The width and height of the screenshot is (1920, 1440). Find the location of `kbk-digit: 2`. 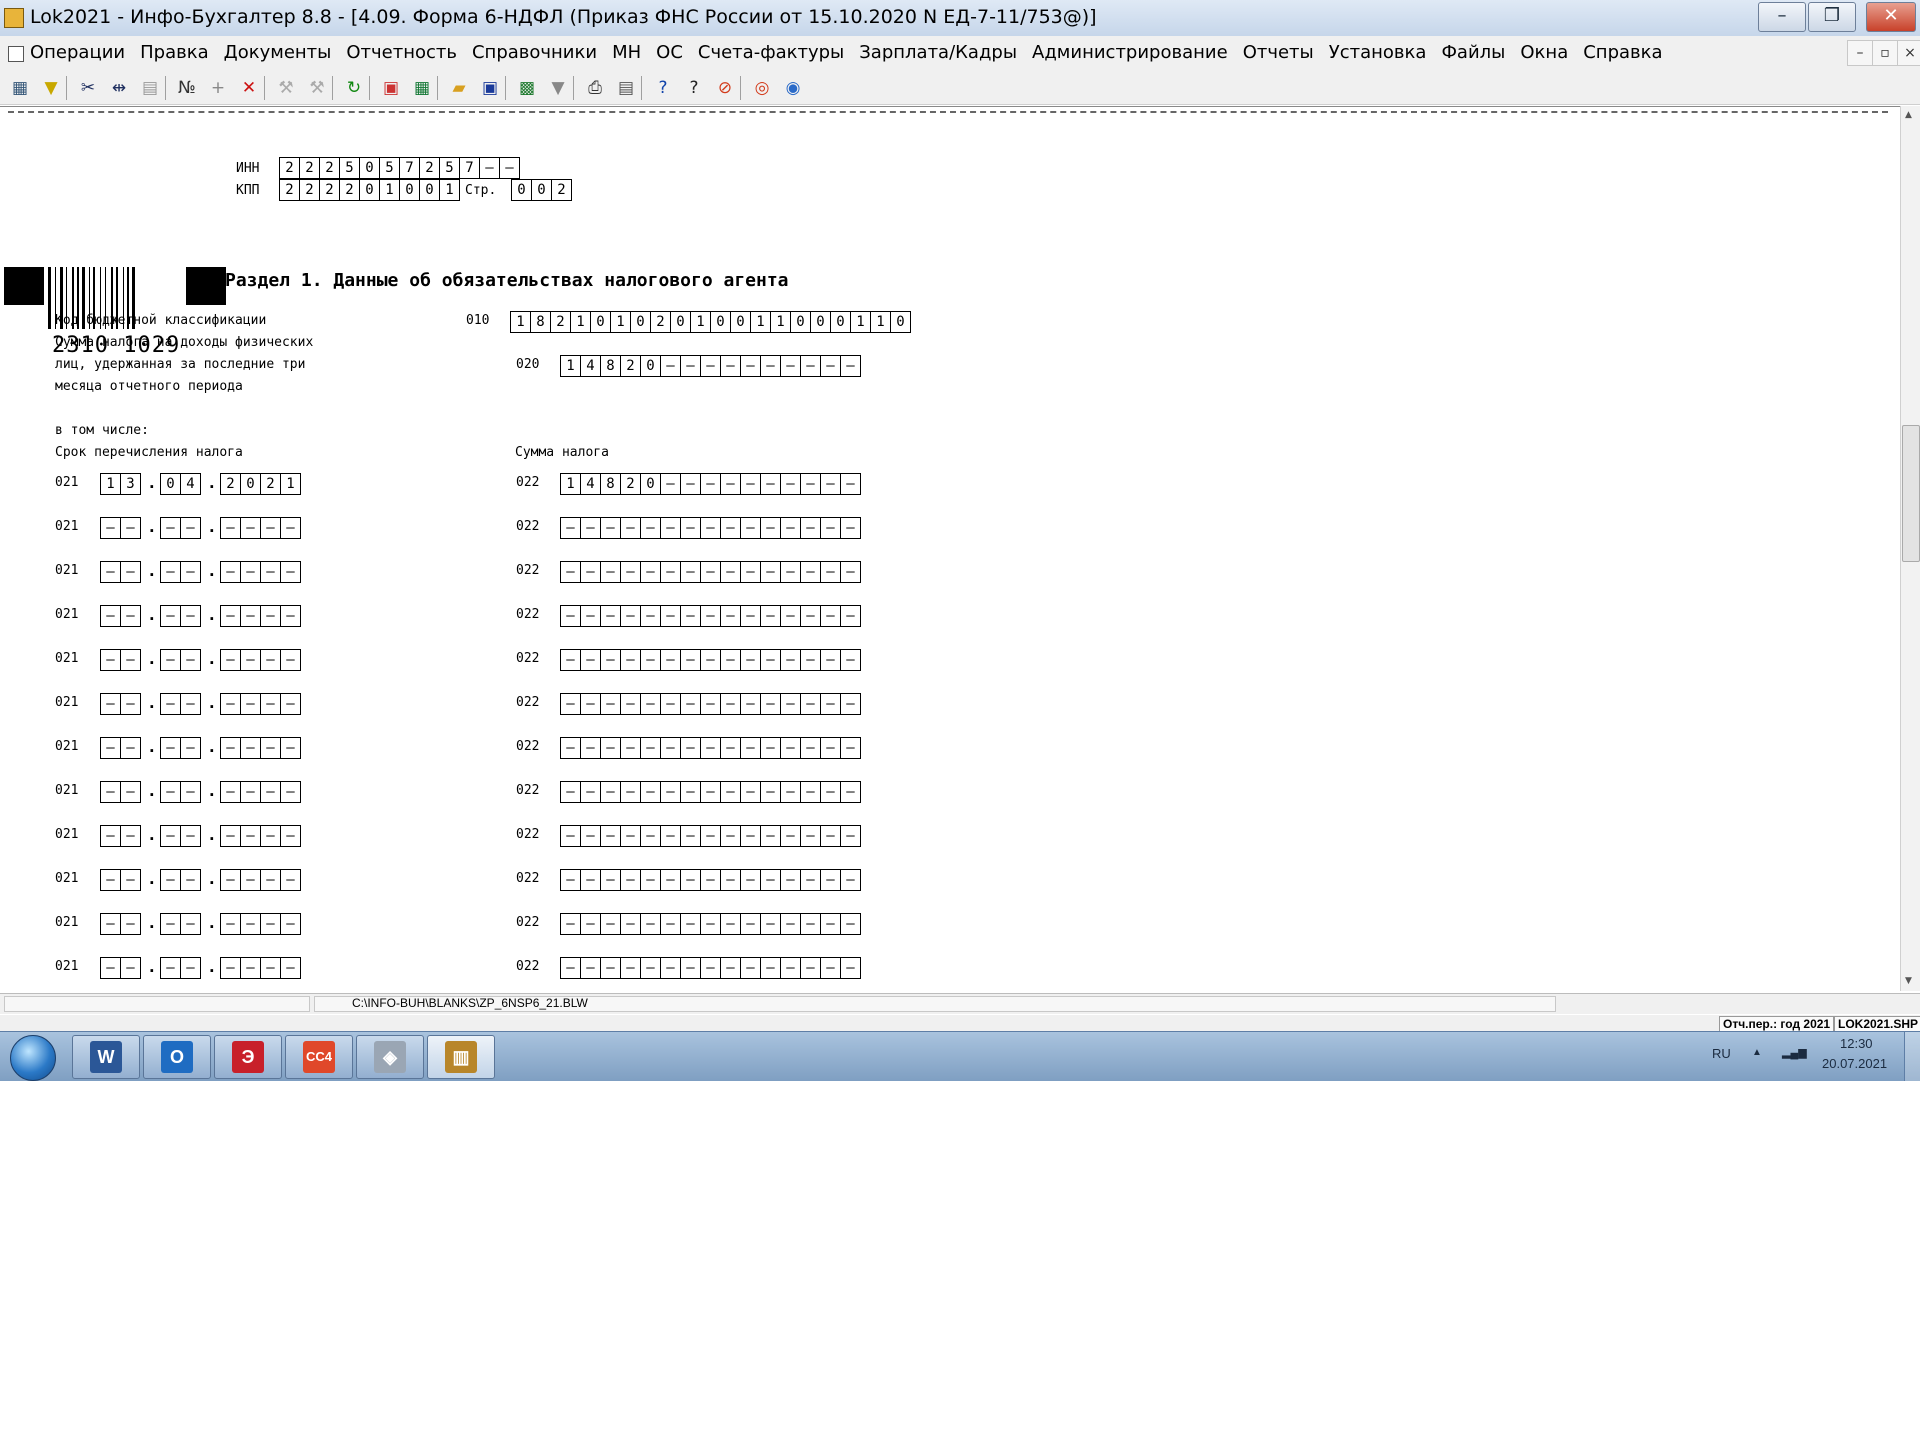

kbk-digit: 2 is located at coordinates (661, 322).